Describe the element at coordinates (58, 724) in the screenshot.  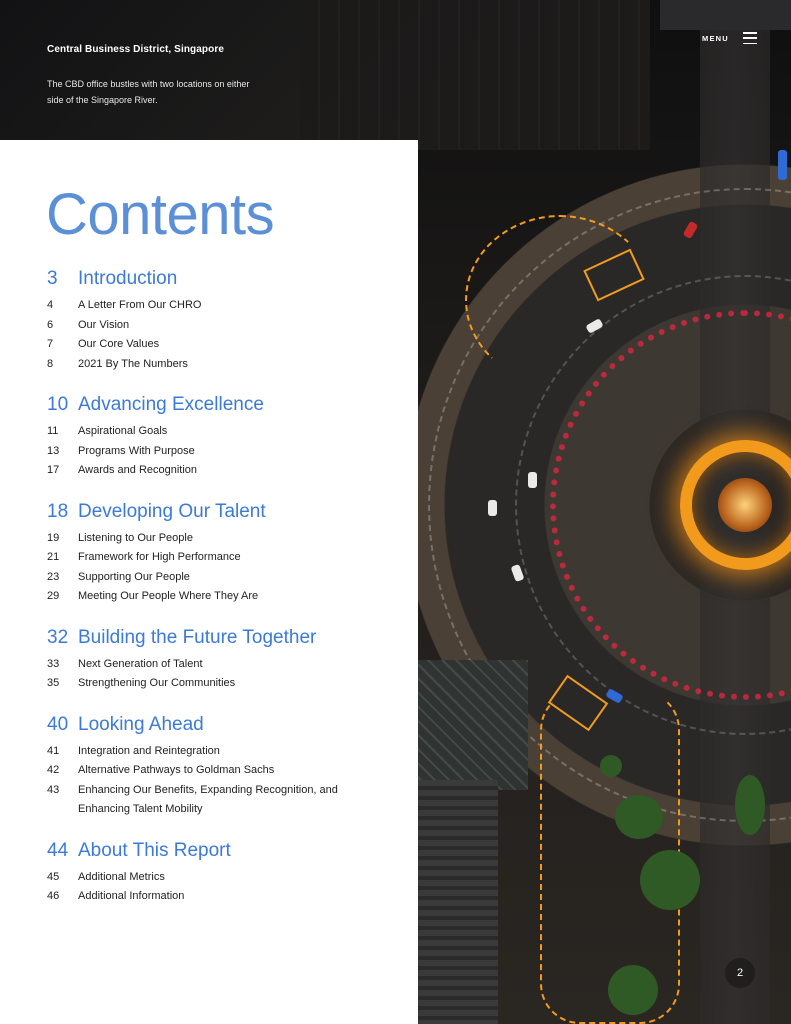
I see `toc-section-page: 40` at that location.